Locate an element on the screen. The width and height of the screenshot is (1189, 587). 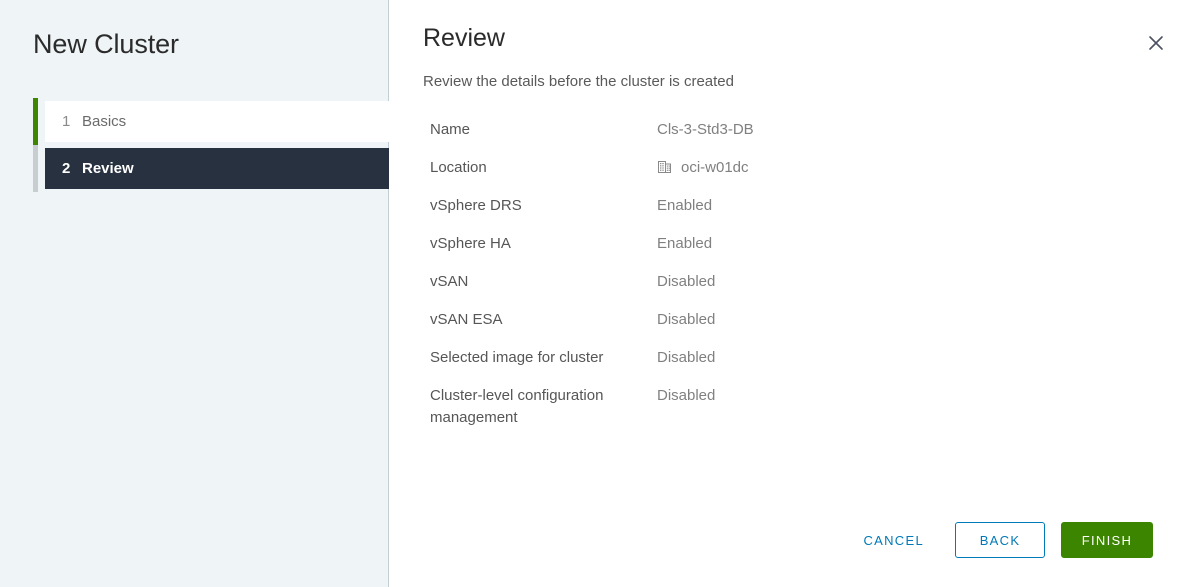
sidebar-step-review: 2 Review is located at coordinates (194, 168).